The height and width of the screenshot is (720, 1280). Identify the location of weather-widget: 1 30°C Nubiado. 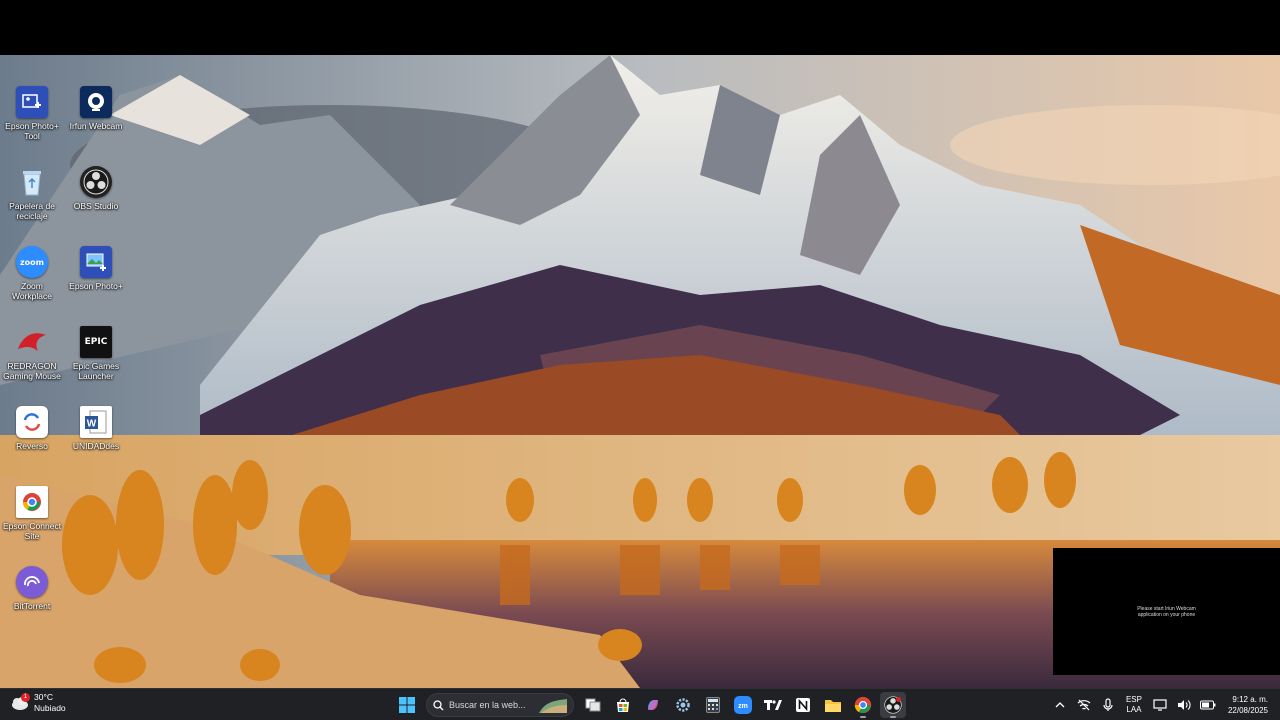
(38, 703).